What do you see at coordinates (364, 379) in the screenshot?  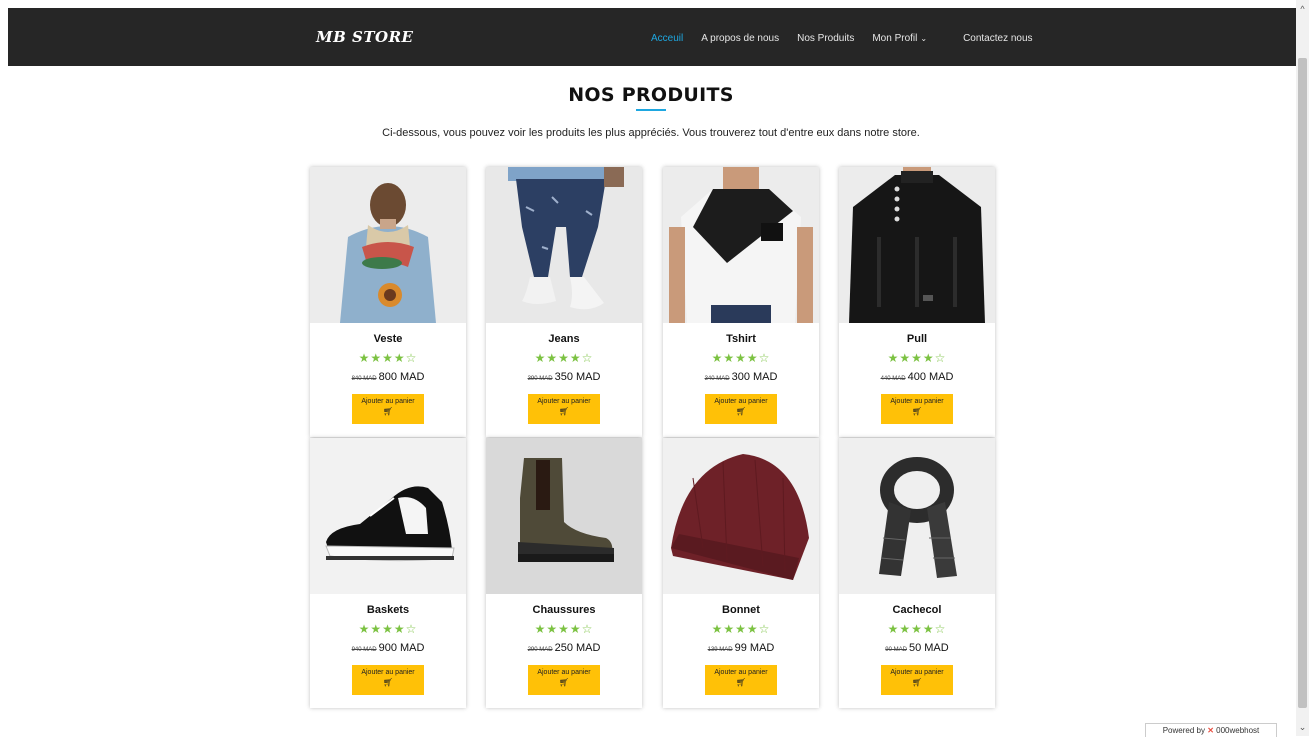 I see `old-price: 840 MAD` at bounding box center [364, 379].